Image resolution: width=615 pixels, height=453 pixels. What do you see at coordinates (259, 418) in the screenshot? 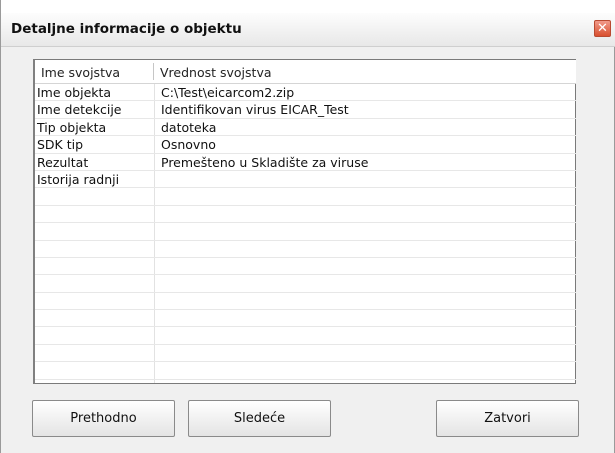
I see `next-button: Sledeće` at bounding box center [259, 418].